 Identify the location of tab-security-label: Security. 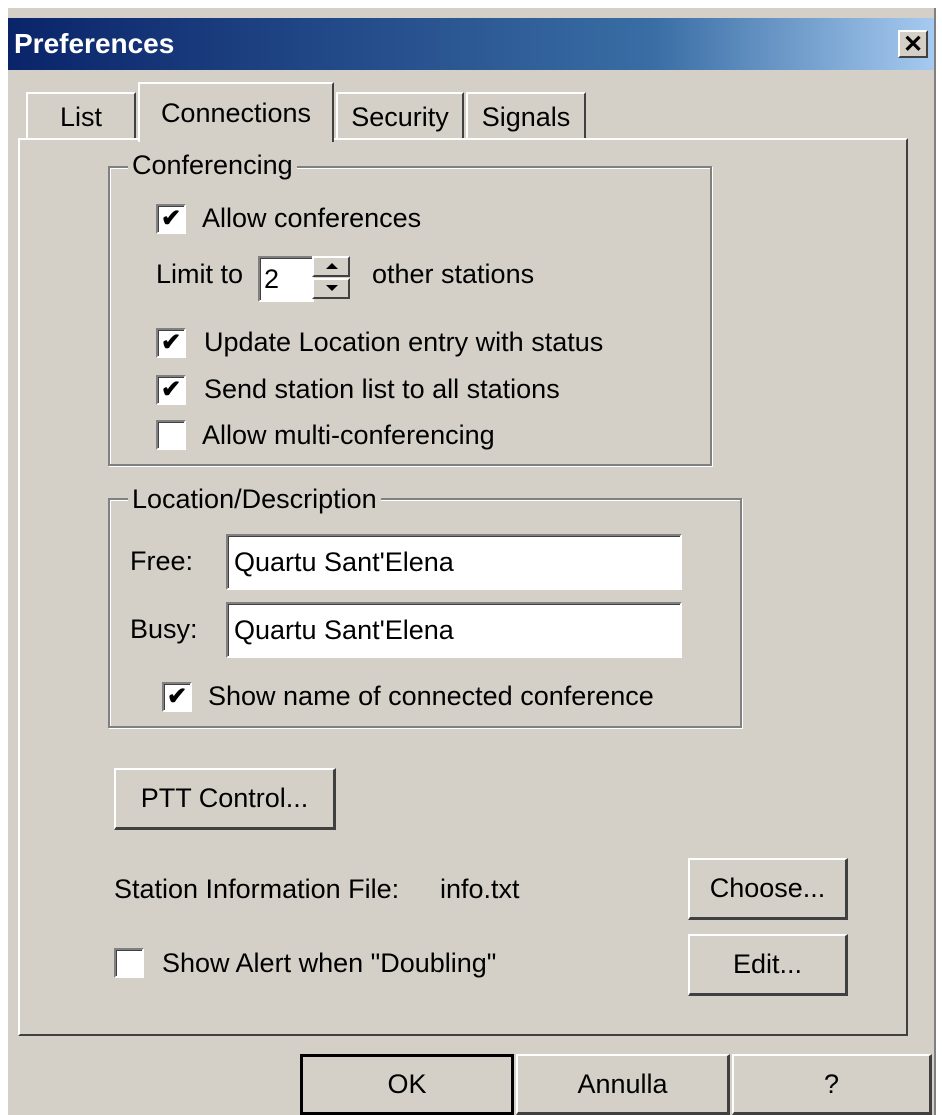
(400, 116).